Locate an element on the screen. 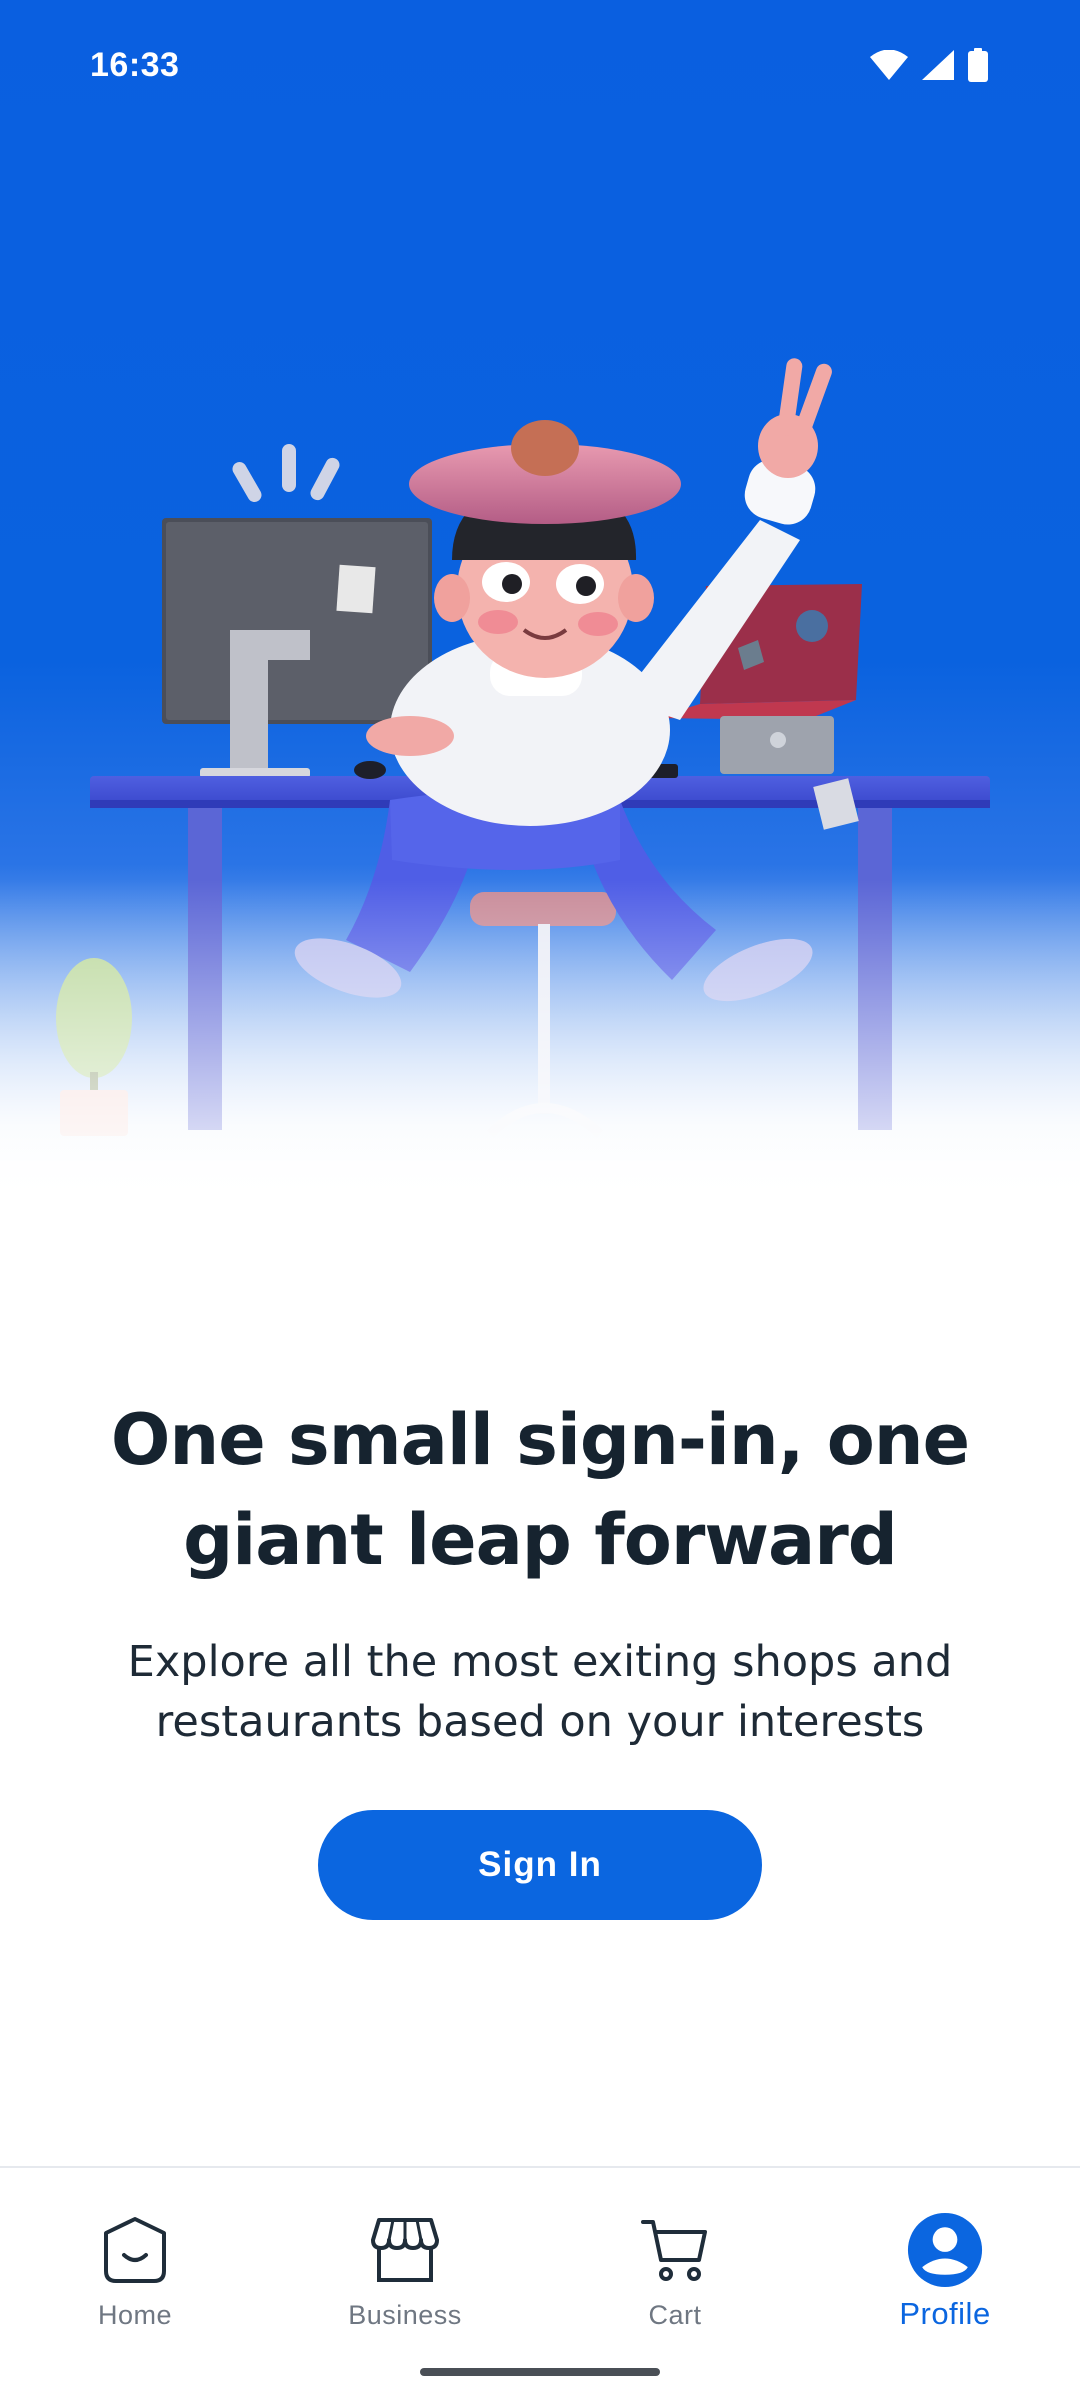 Image resolution: width=1080 pixels, height=2400 pixels. battery-icon is located at coordinates (978, 65).